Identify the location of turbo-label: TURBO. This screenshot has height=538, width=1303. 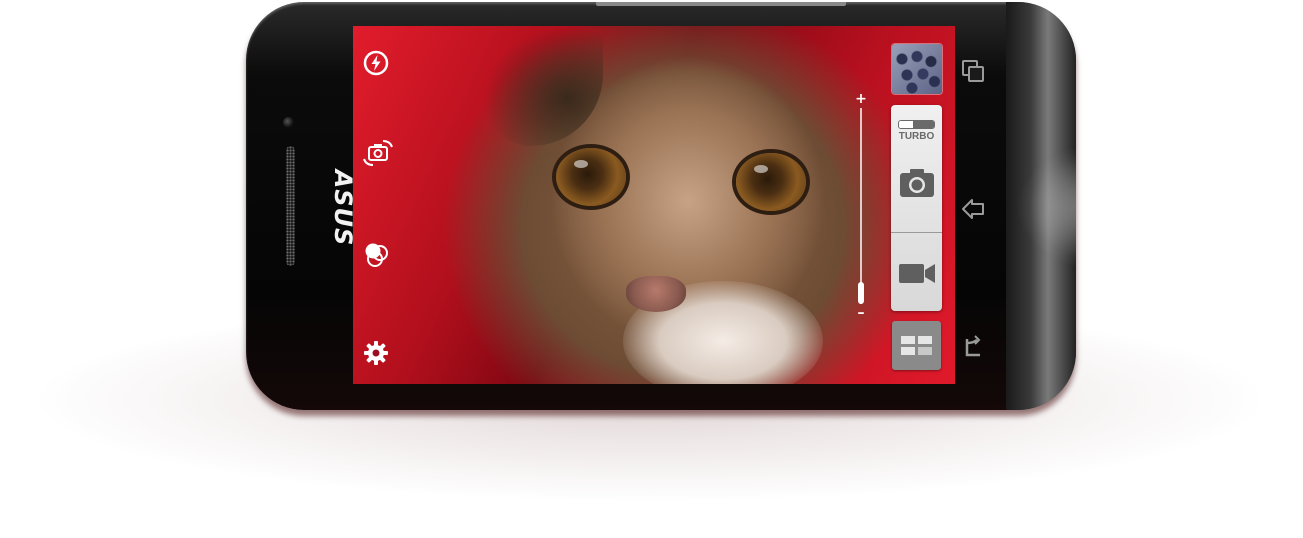
(916, 136).